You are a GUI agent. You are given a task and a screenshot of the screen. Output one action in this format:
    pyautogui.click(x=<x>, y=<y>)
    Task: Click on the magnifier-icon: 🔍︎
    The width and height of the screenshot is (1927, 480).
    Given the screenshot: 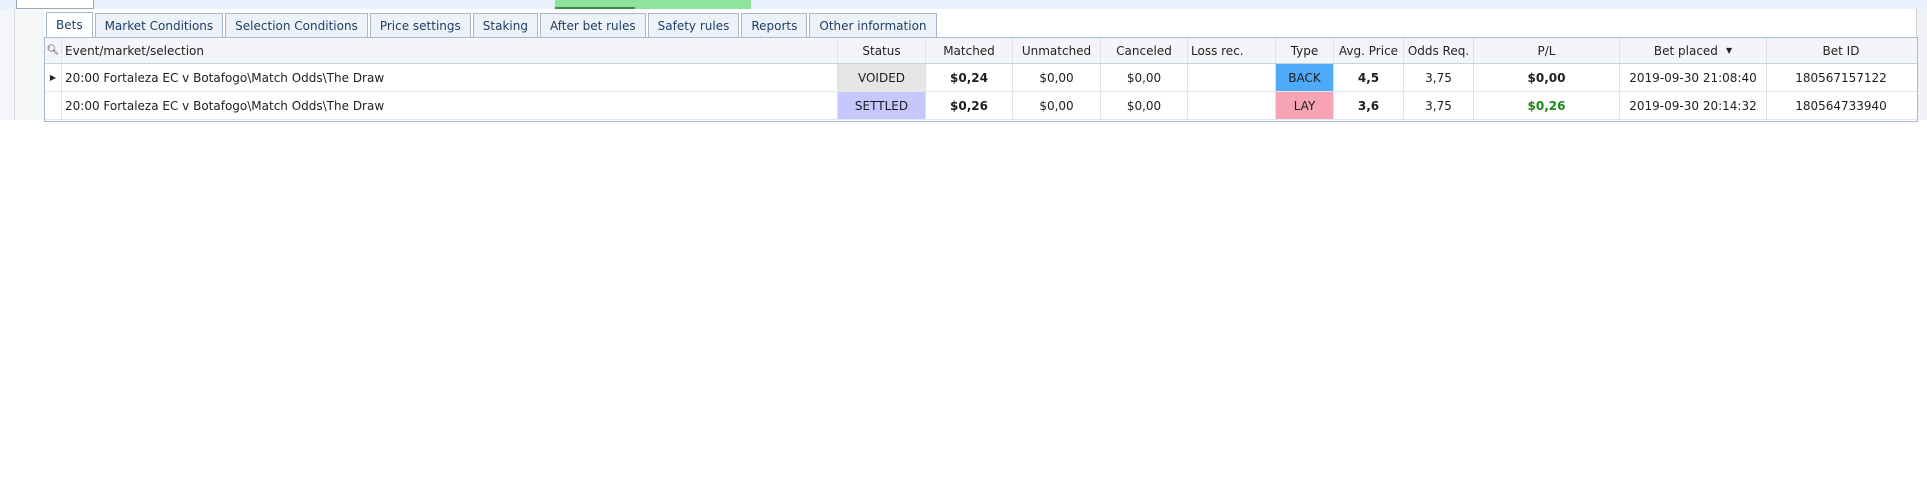 What is the action you would take?
    pyautogui.click(x=53, y=50)
    